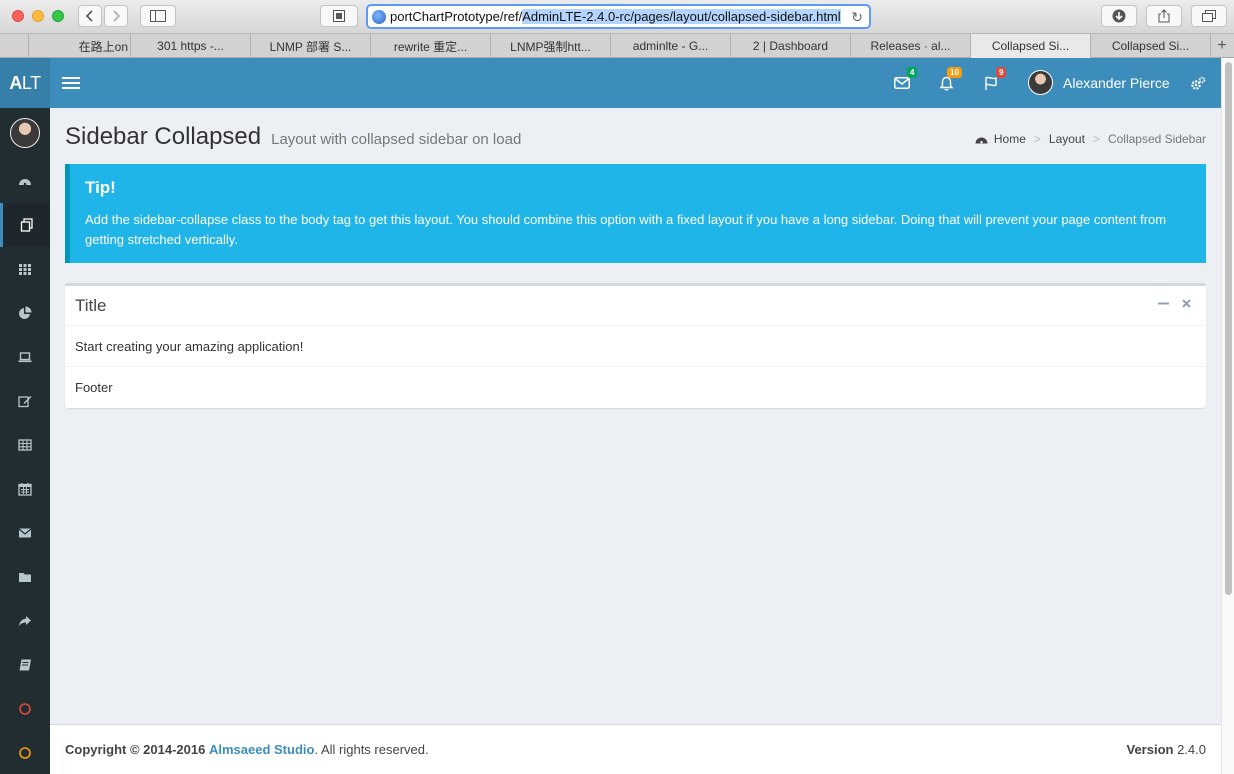  What do you see at coordinates (991, 83) in the screenshot?
I see `flag-icon` at bounding box center [991, 83].